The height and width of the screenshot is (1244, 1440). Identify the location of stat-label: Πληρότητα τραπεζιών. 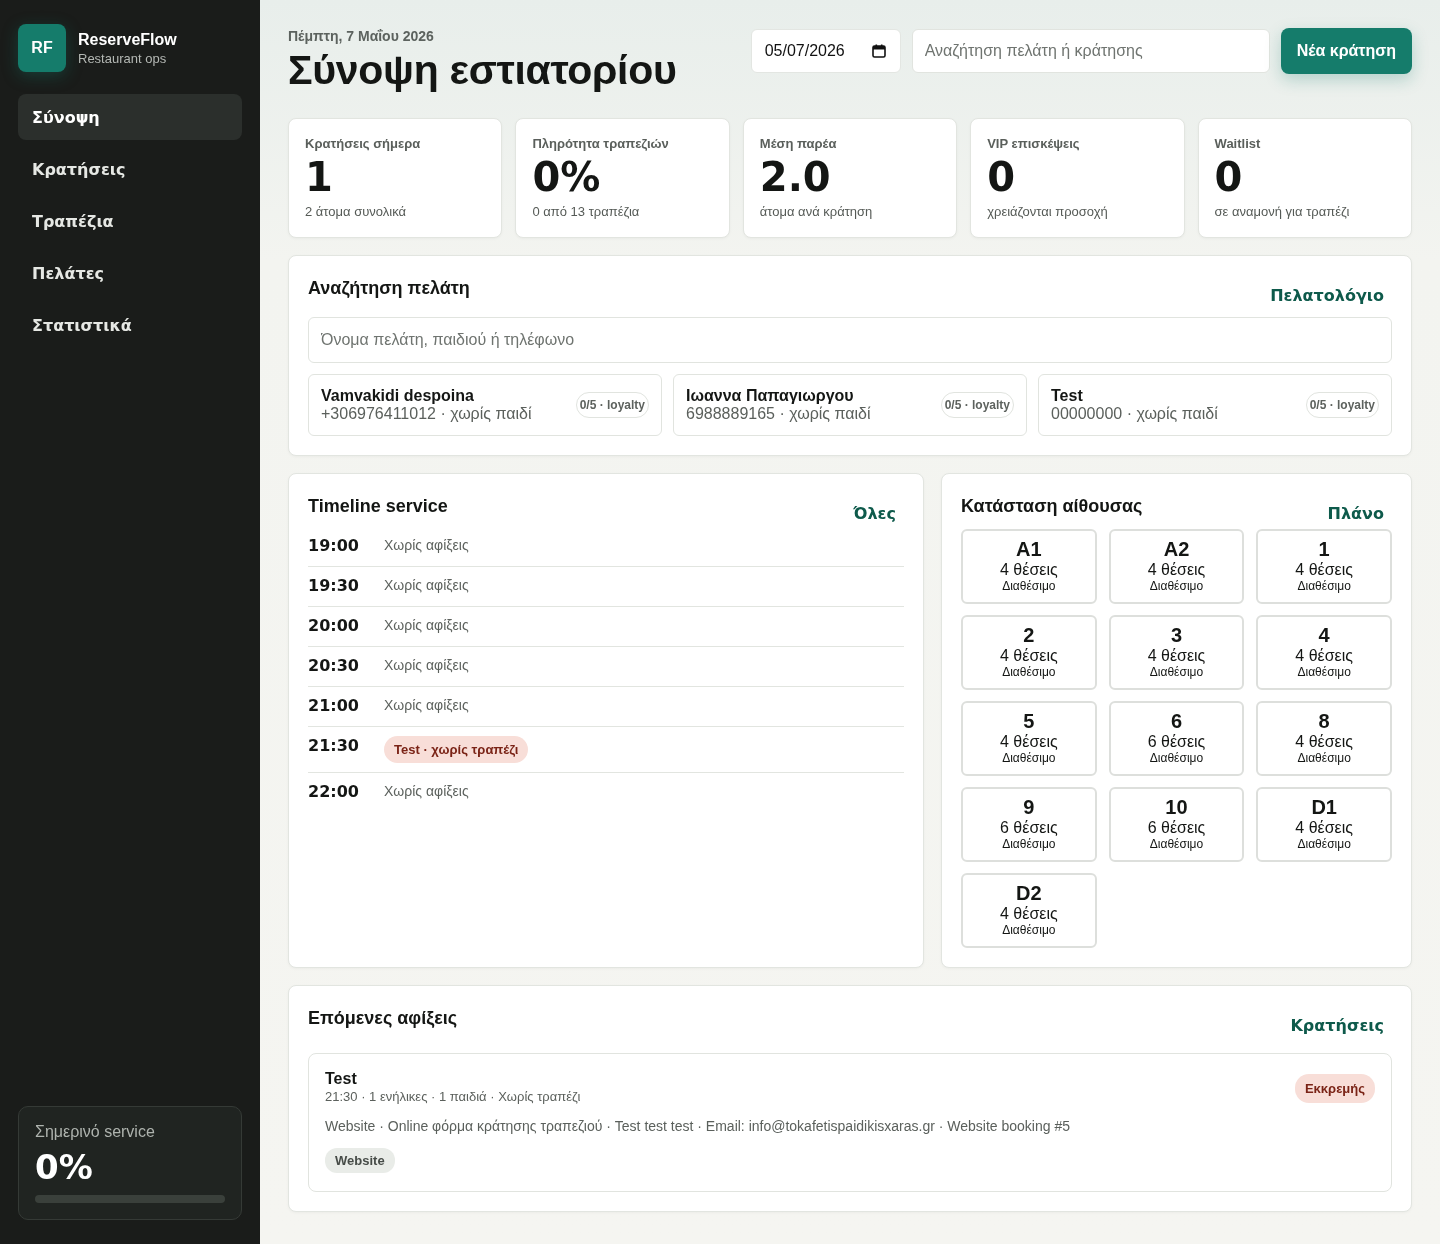
(601, 143).